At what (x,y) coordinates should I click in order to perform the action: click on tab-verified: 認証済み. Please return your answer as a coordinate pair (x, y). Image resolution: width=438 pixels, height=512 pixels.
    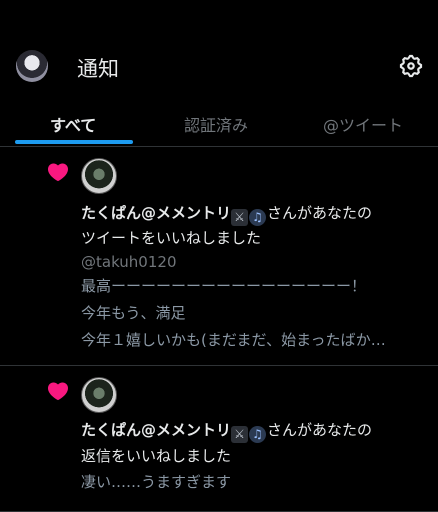
    Looking at the image, I should click on (216, 124).